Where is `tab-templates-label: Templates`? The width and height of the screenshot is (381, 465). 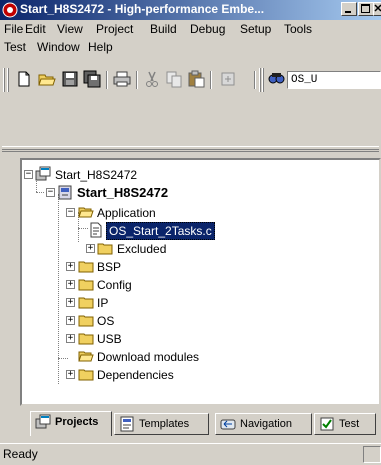
tab-templates-label: Templates is located at coordinates (164, 424).